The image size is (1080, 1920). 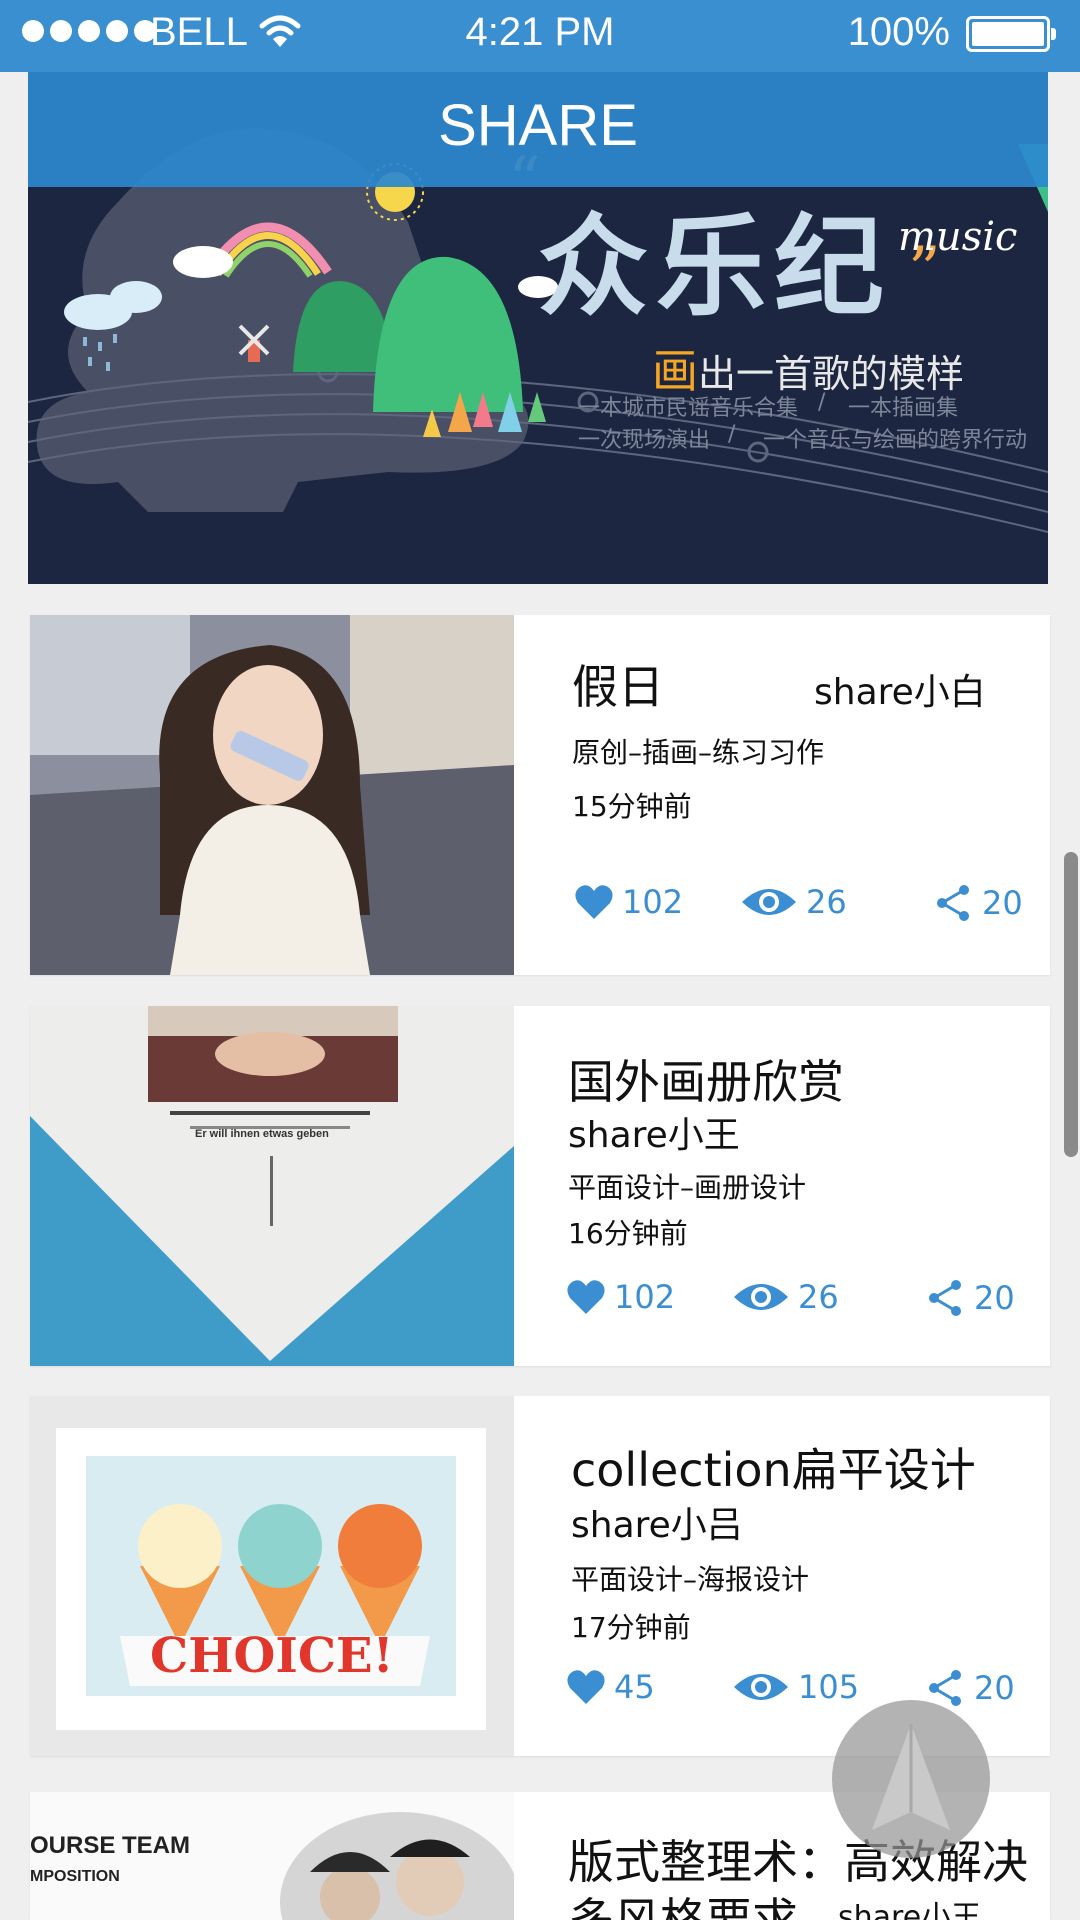 I want to click on post-tags: 平面设计–海报设计, so click(x=690, y=1579).